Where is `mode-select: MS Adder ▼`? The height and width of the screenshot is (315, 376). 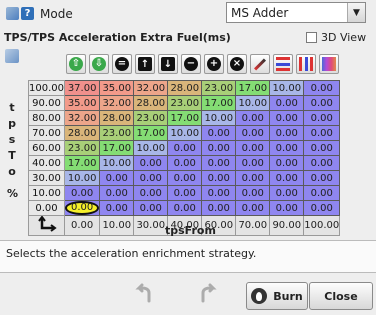 mode-select: MS Adder ▼ is located at coordinates (296, 12).